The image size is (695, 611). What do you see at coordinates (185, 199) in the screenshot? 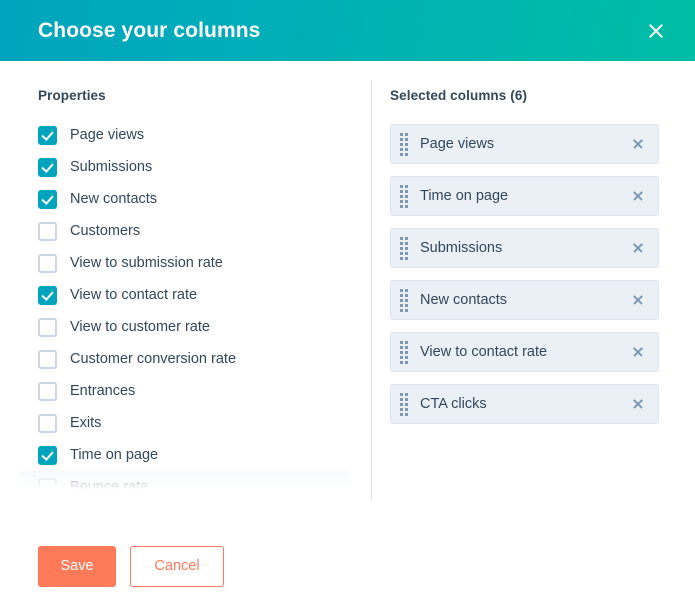
I see `property-row: New contacts` at bounding box center [185, 199].